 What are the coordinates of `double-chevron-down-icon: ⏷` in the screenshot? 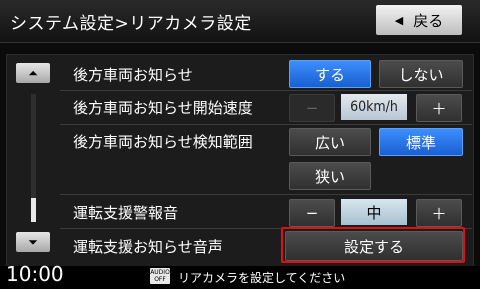 It's located at (33, 241).